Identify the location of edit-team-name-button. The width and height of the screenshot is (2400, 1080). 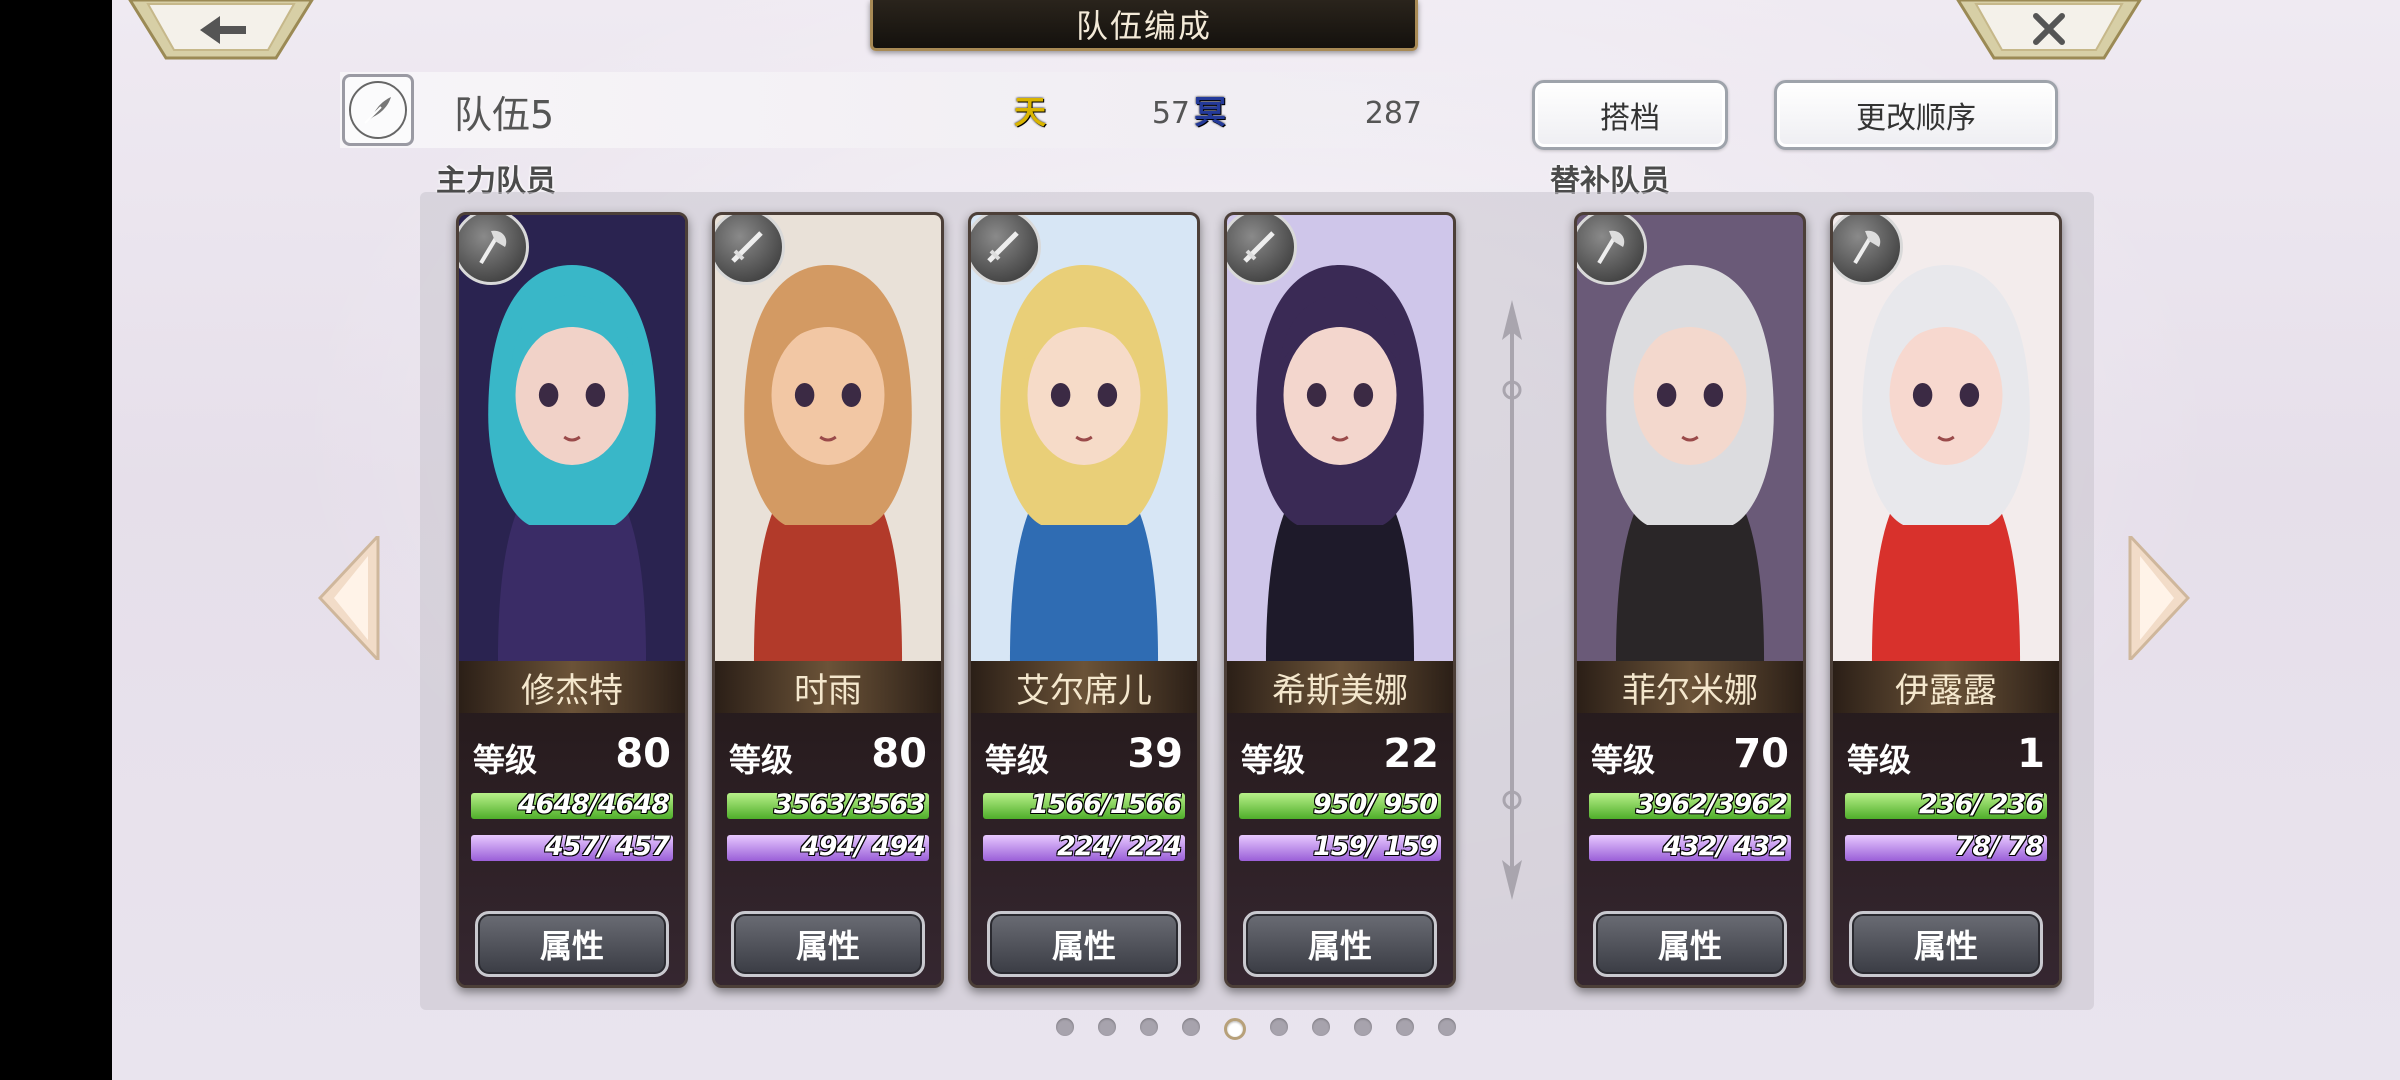
(378, 110).